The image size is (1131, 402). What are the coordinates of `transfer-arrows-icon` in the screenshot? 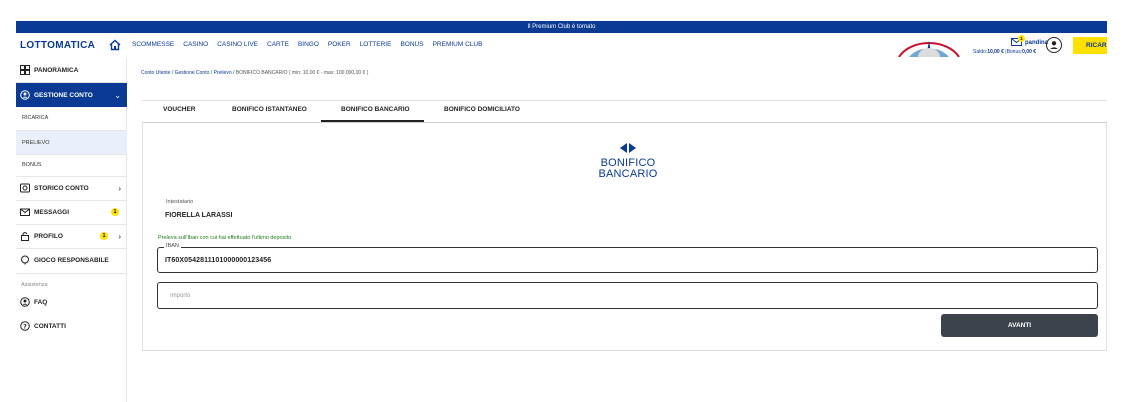 It's located at (628, 148).